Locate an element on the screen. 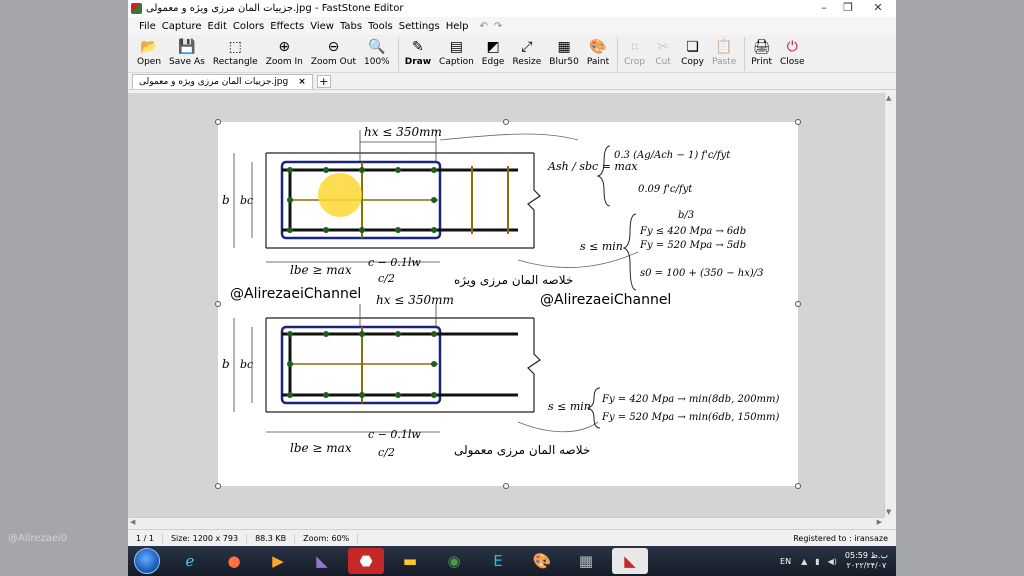 Image resolution: width=1024 pixels, height=576 pixels. ordinary-element-section is located at coordinates (416, 368).